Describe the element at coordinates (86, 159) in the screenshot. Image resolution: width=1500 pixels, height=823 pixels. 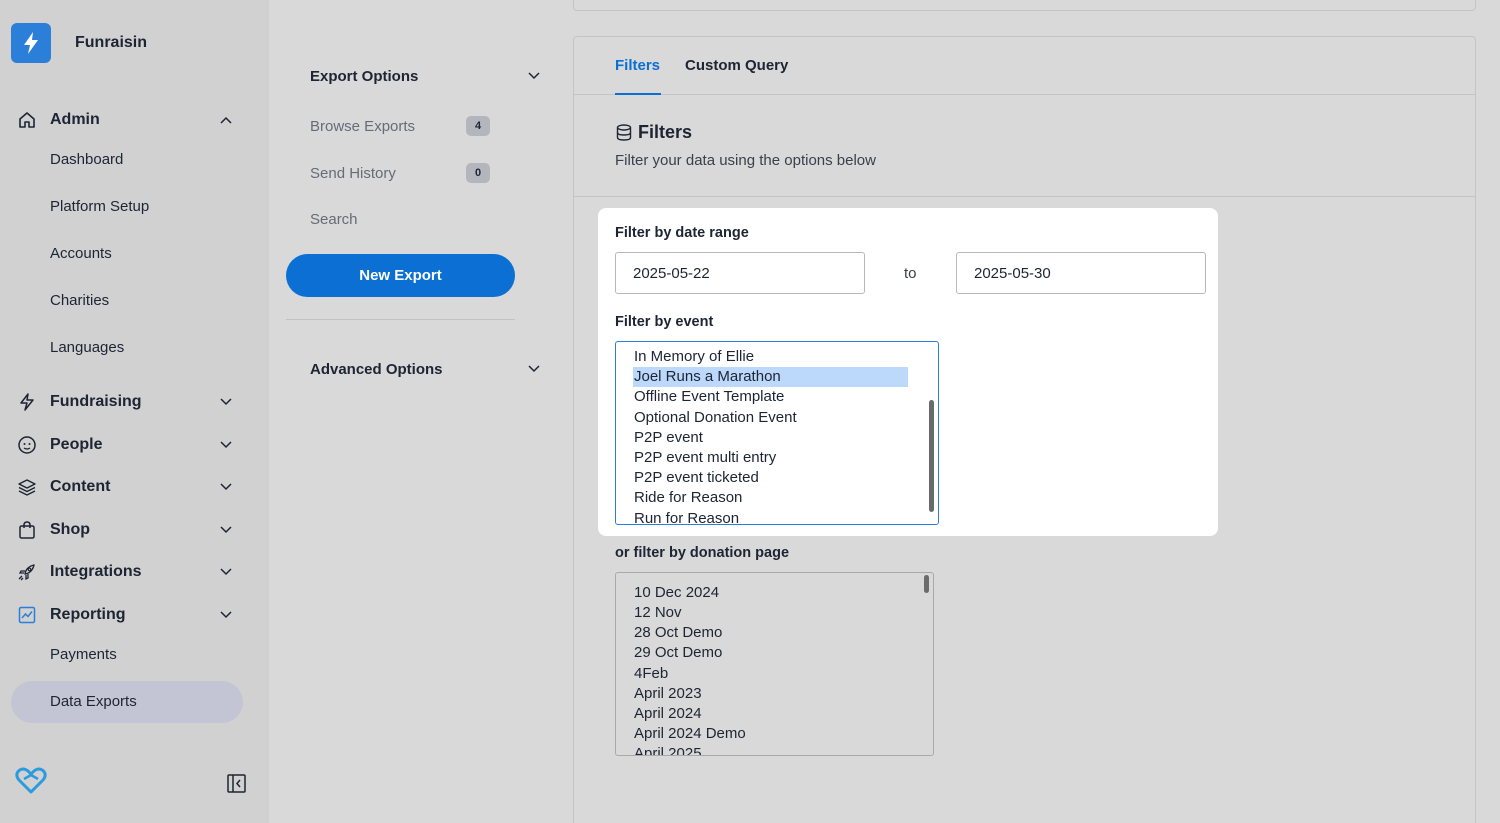
I see `sidebar-item-dashboard: Dashboard` at that location.